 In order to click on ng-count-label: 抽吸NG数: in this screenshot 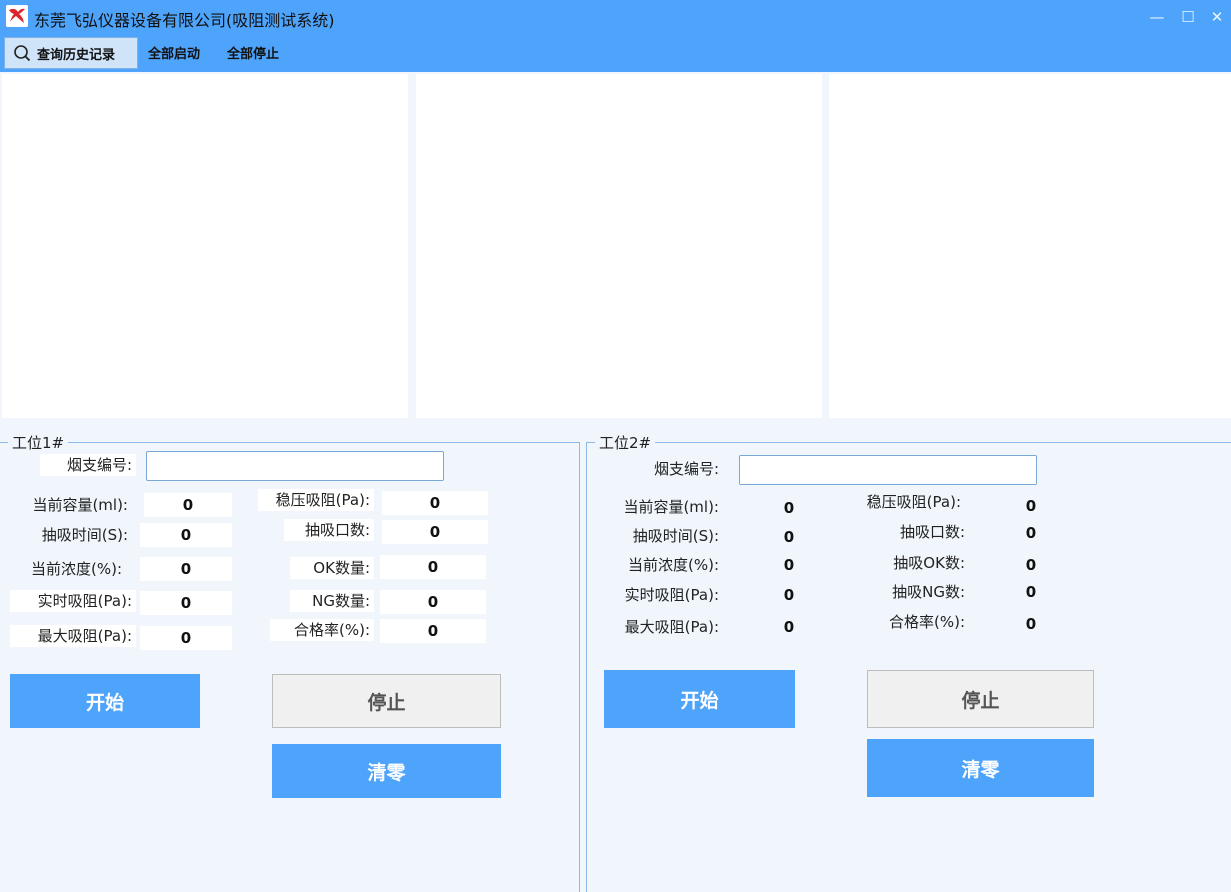, I will do `click(928, 592)`.